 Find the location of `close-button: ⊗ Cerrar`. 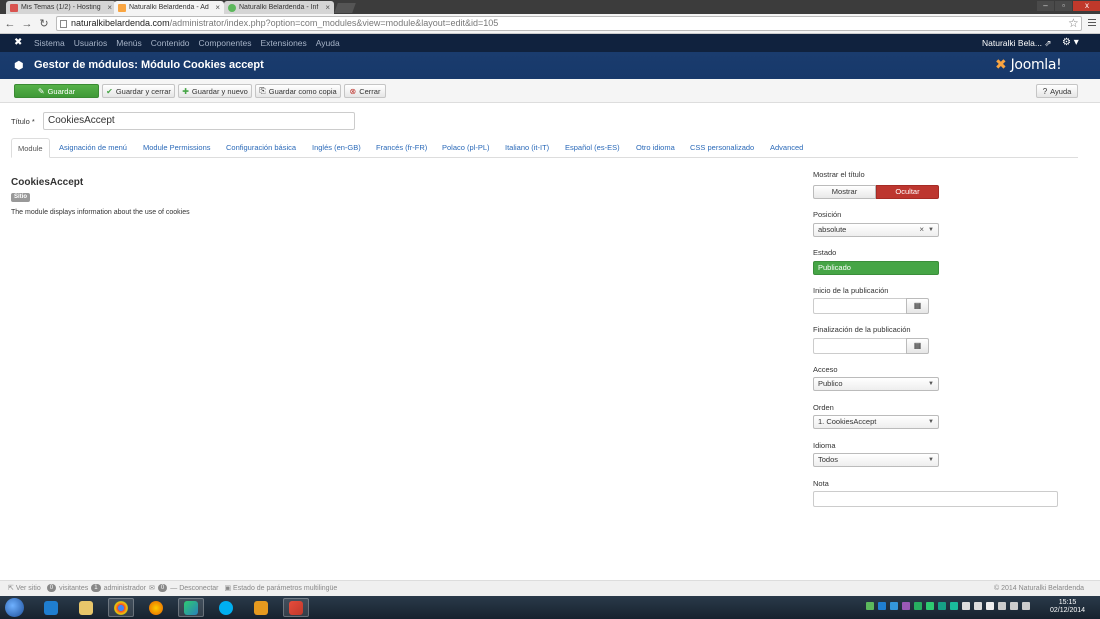

close-button: ⊗ Cerrar is located at coordinates (365, 91).